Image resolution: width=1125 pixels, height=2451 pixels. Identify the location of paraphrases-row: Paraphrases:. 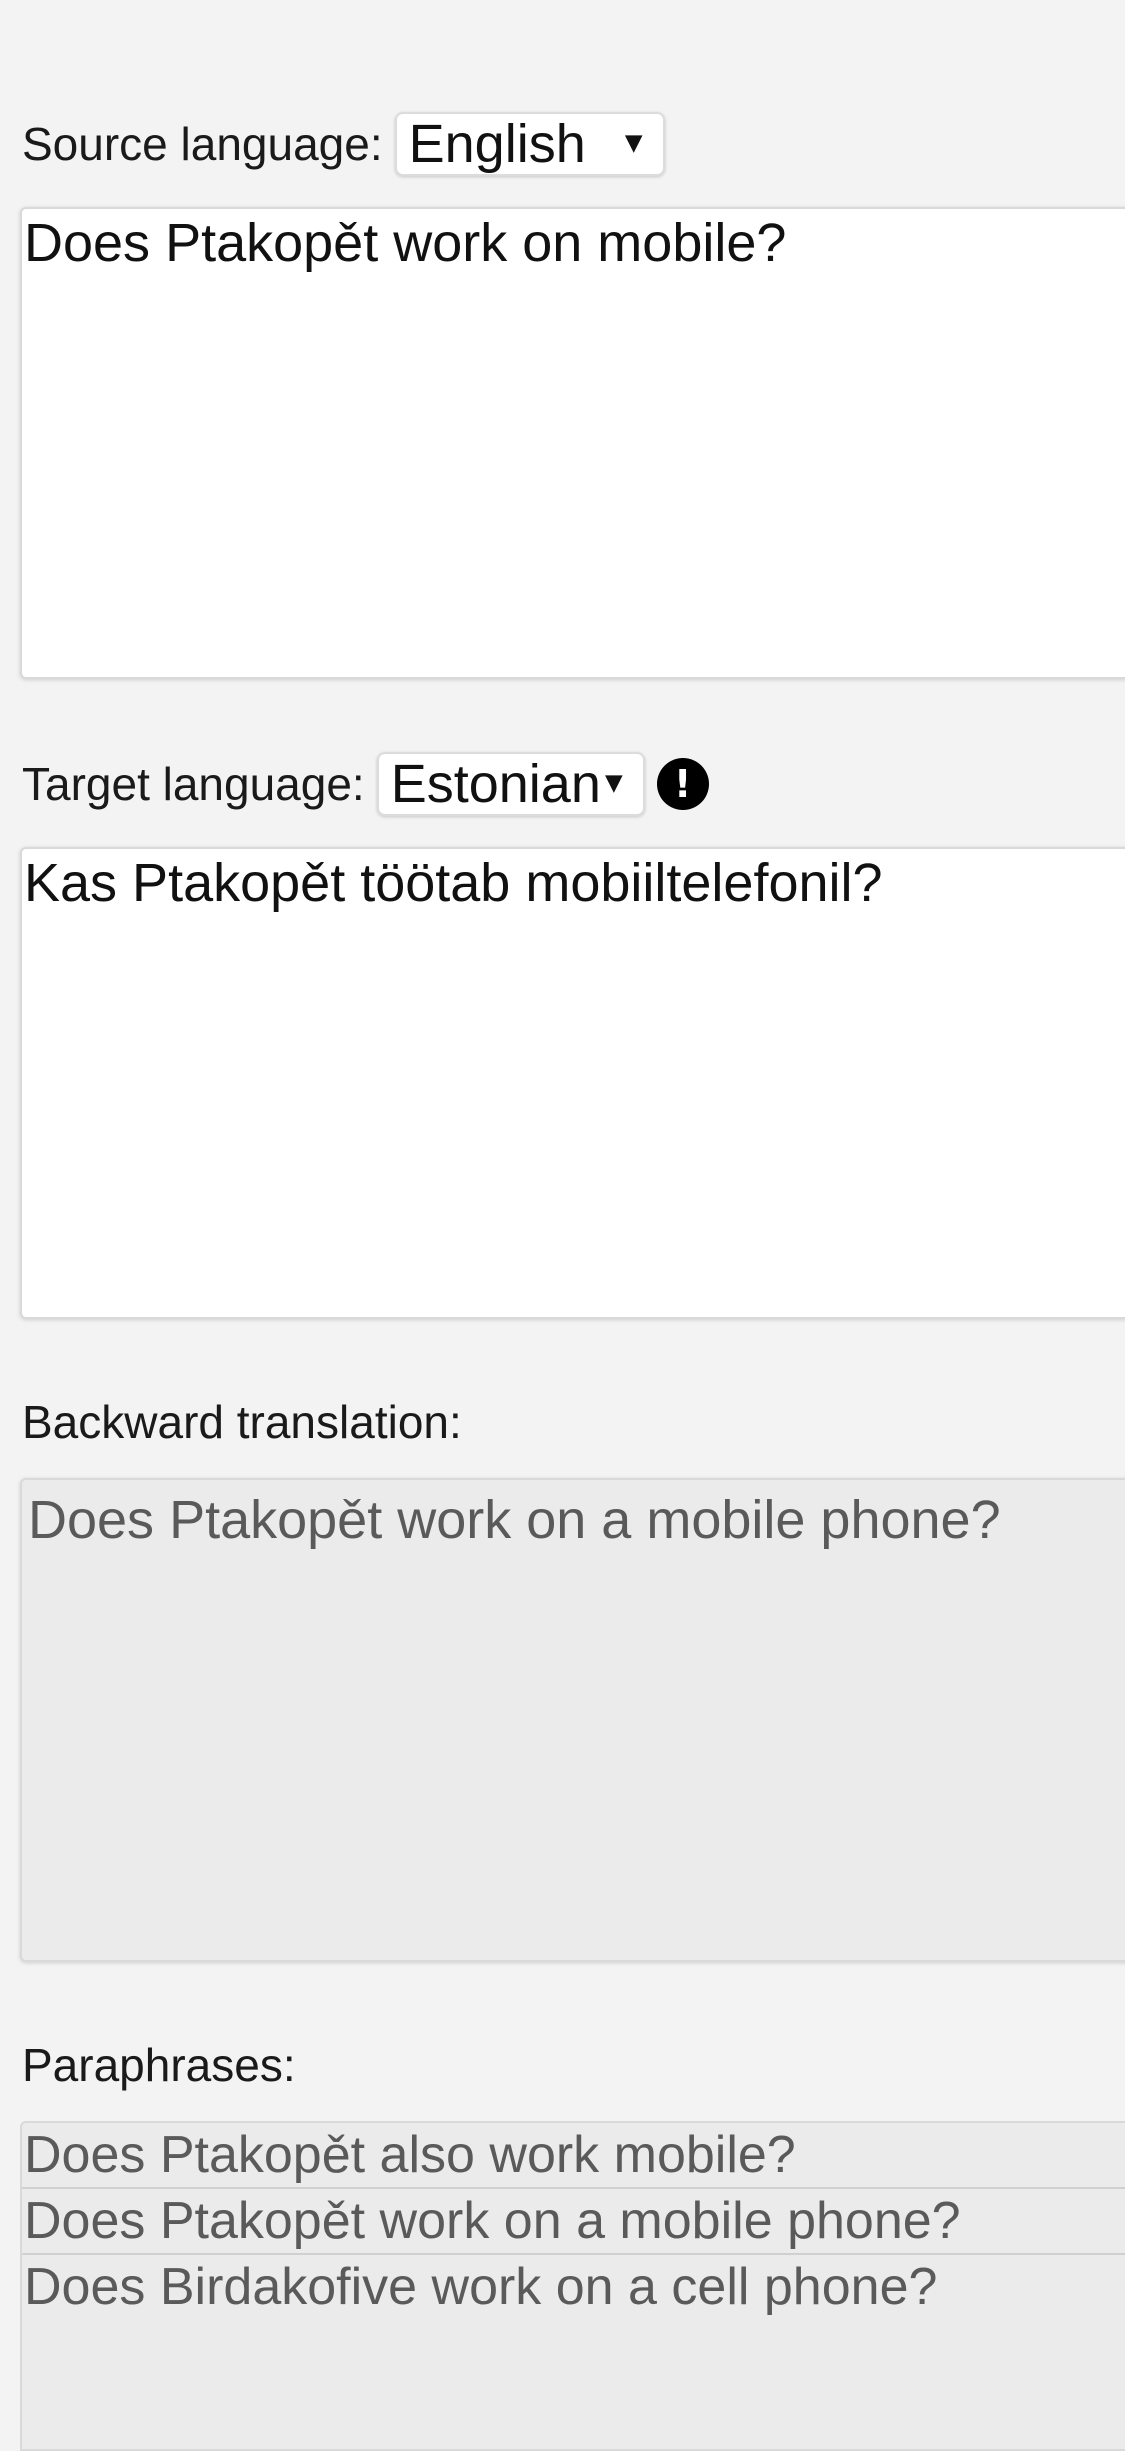
(159, 2065).